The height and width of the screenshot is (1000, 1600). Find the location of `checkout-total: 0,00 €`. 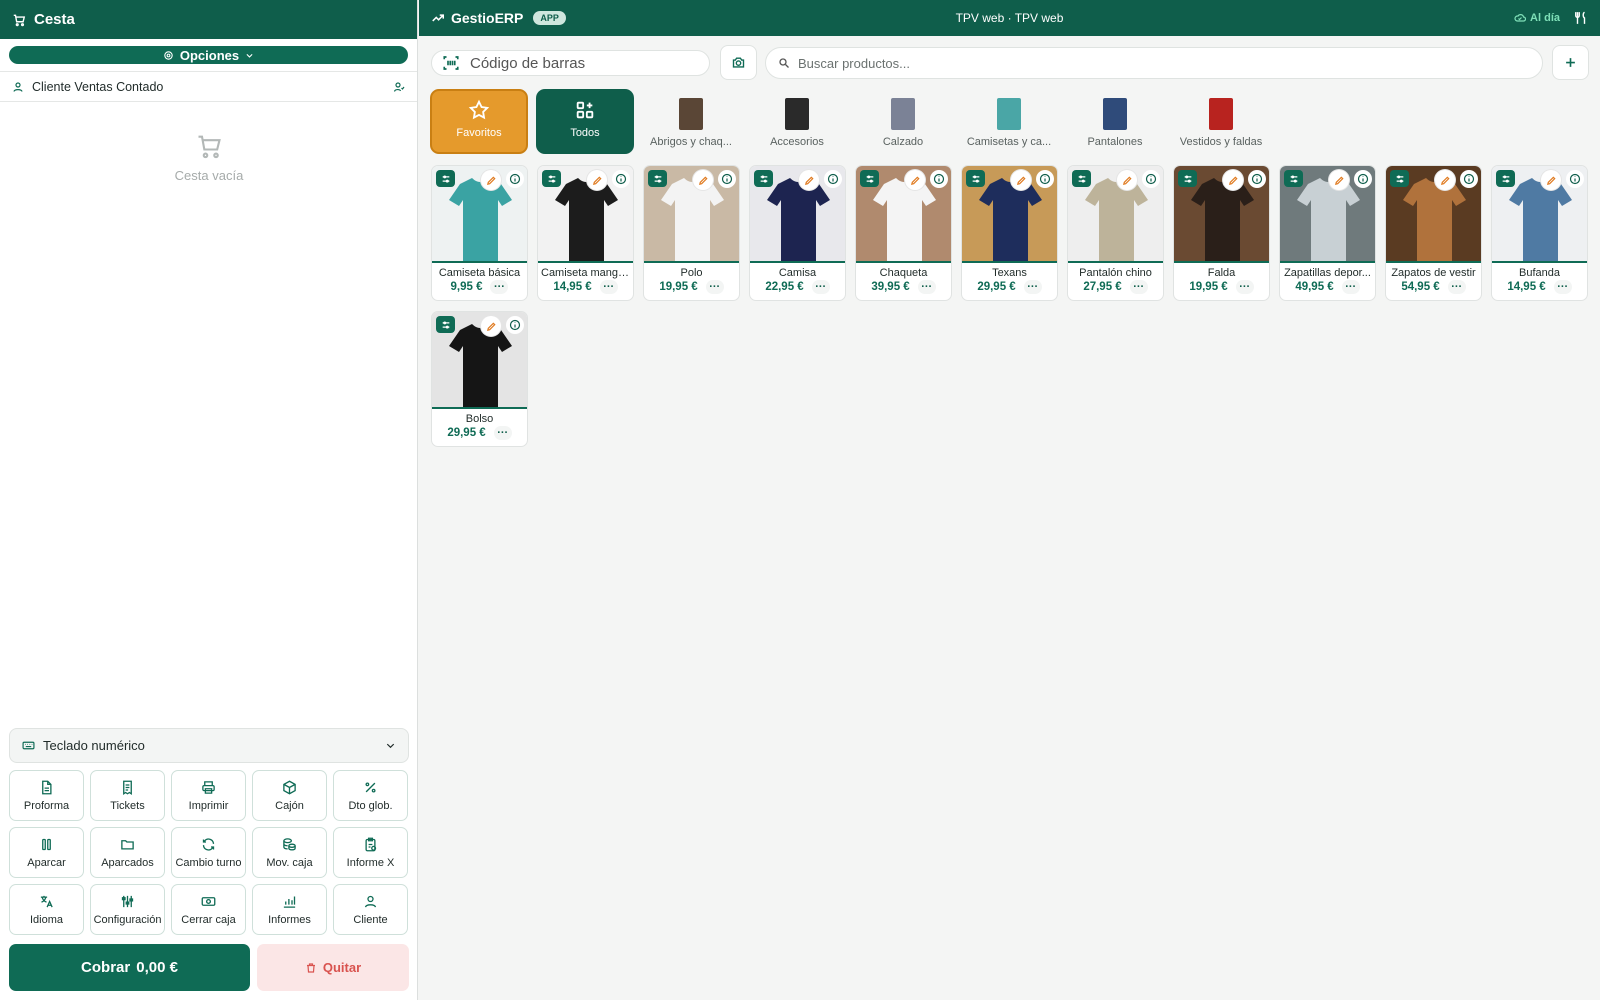

checkout-total: 0,00 € is located at coordinates (157, 967).